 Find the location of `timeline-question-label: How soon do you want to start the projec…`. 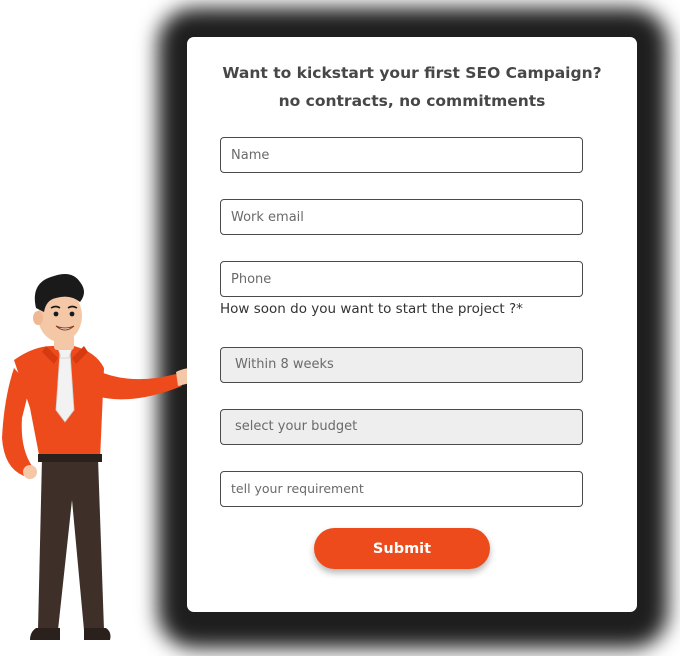

timeline-question-label: How soon do you want to start the projec… is located at coordinates (371, 309).